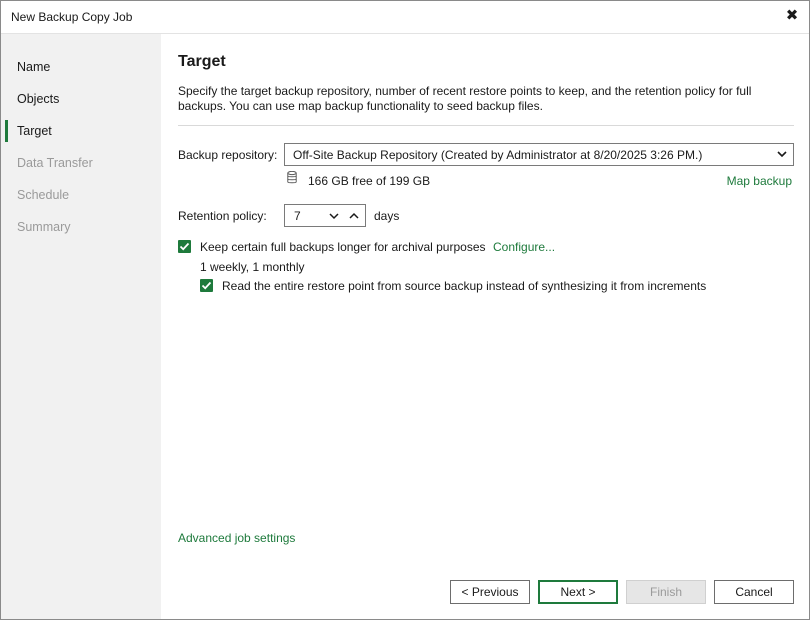 The width and height of the screenshot is (810, 620). Describe the element at coordinates (759, 181) in the screenshot. I see `map-backup-link: Map backup` at that location.